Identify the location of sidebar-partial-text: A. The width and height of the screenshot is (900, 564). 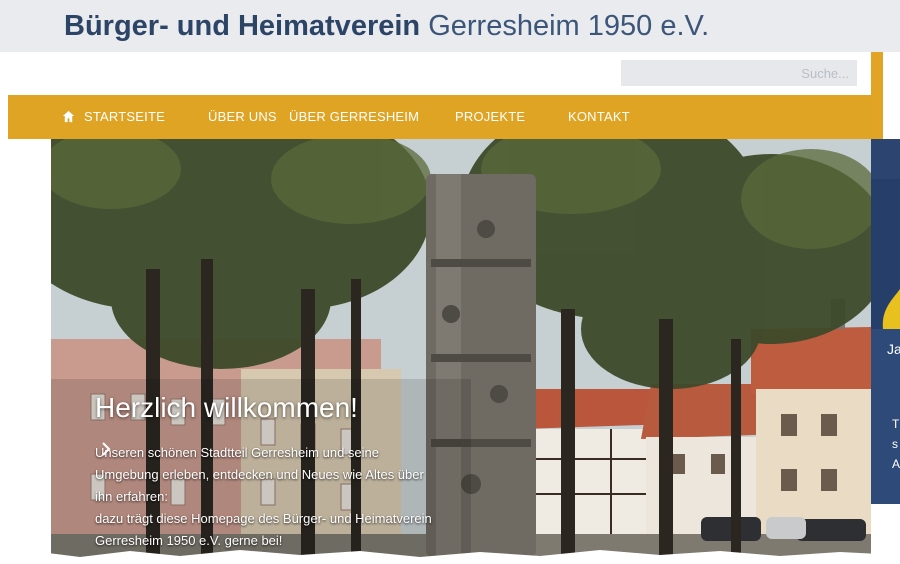
(896, 464).